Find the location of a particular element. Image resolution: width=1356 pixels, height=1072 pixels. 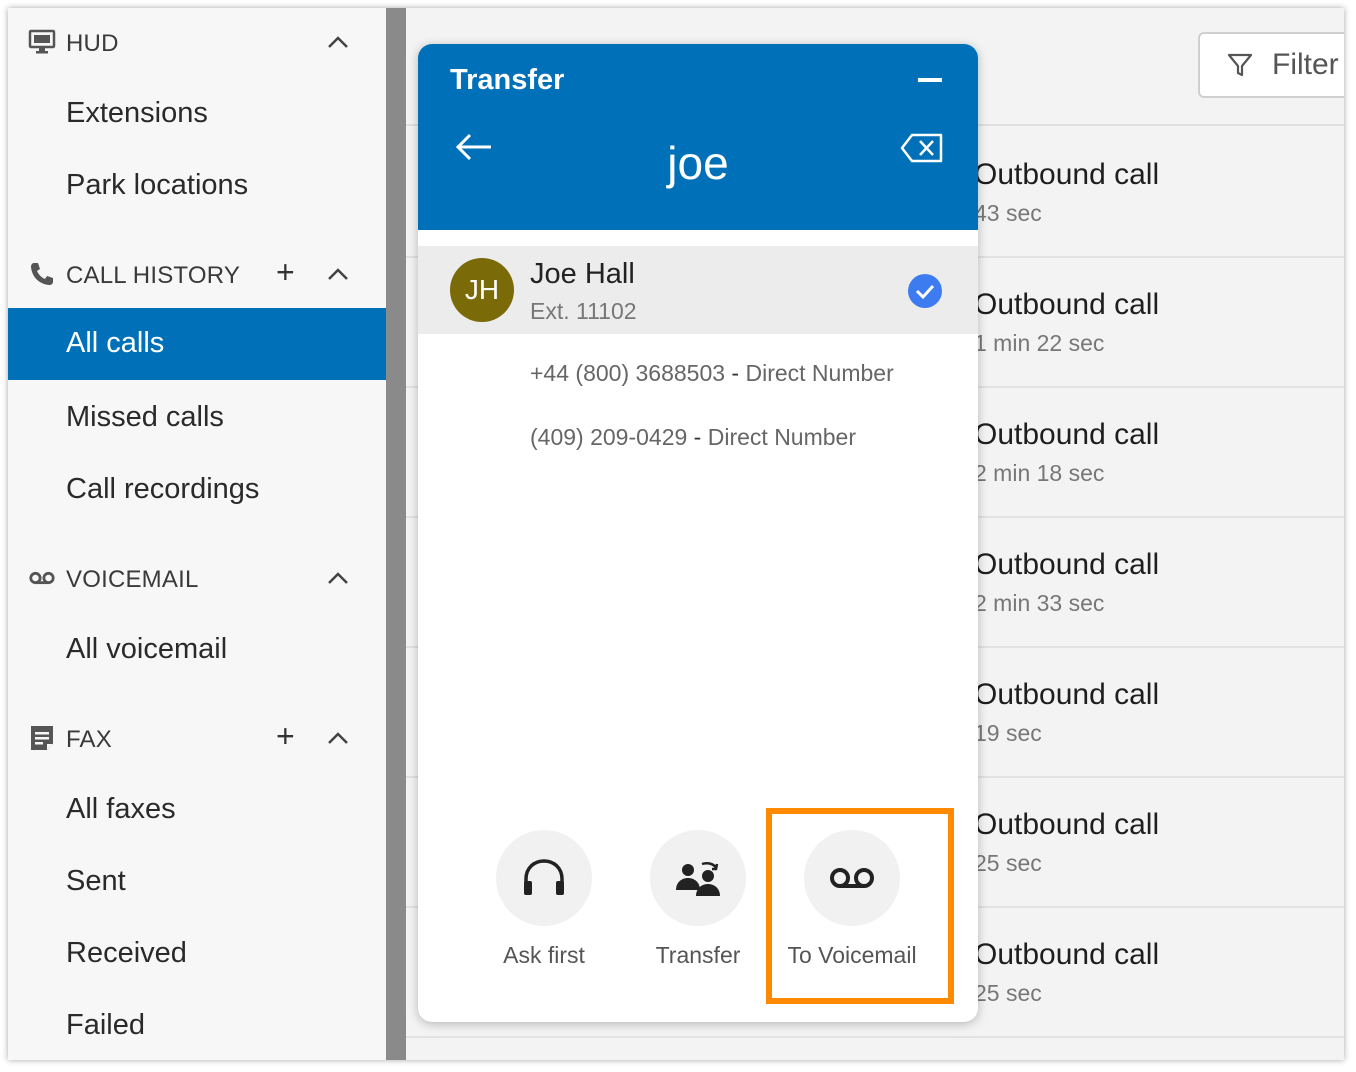

transfer-users-icon is located at coordinates (698, 878).